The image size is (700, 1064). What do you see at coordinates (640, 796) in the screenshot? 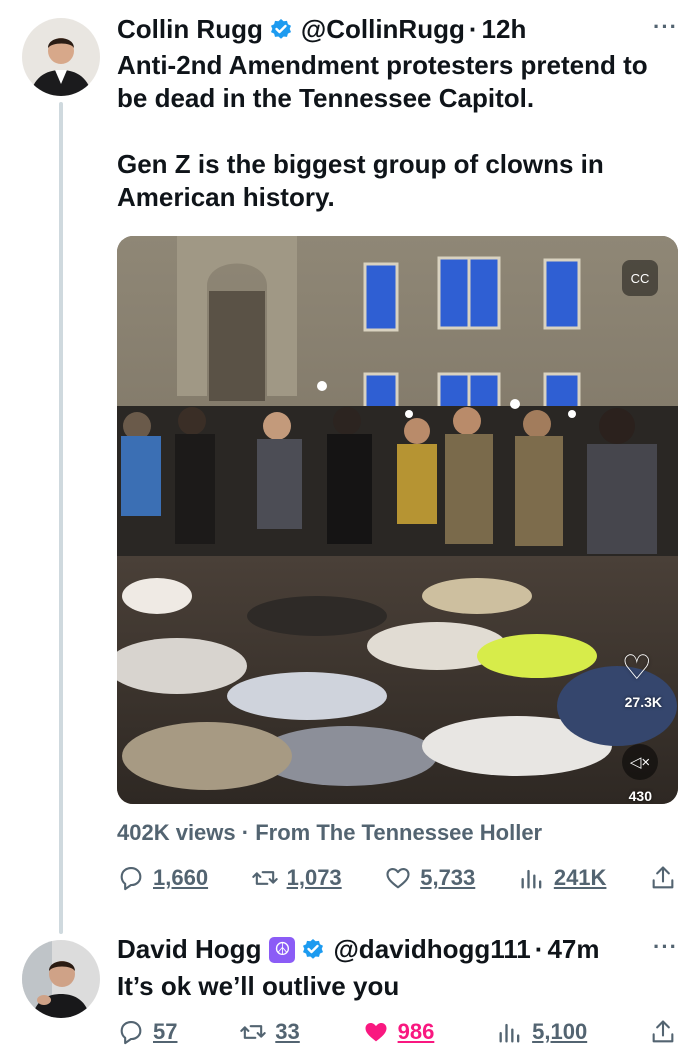
I see `video-view-count: 430` at bounding box center [640, 796].